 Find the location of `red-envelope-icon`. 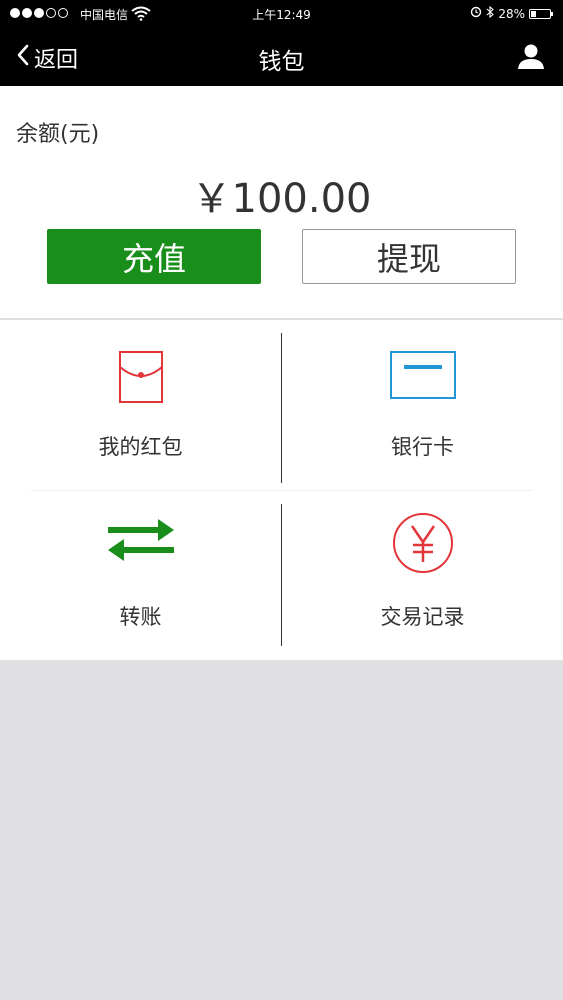

red-envelope-icon is located at coordinates (140, 377).